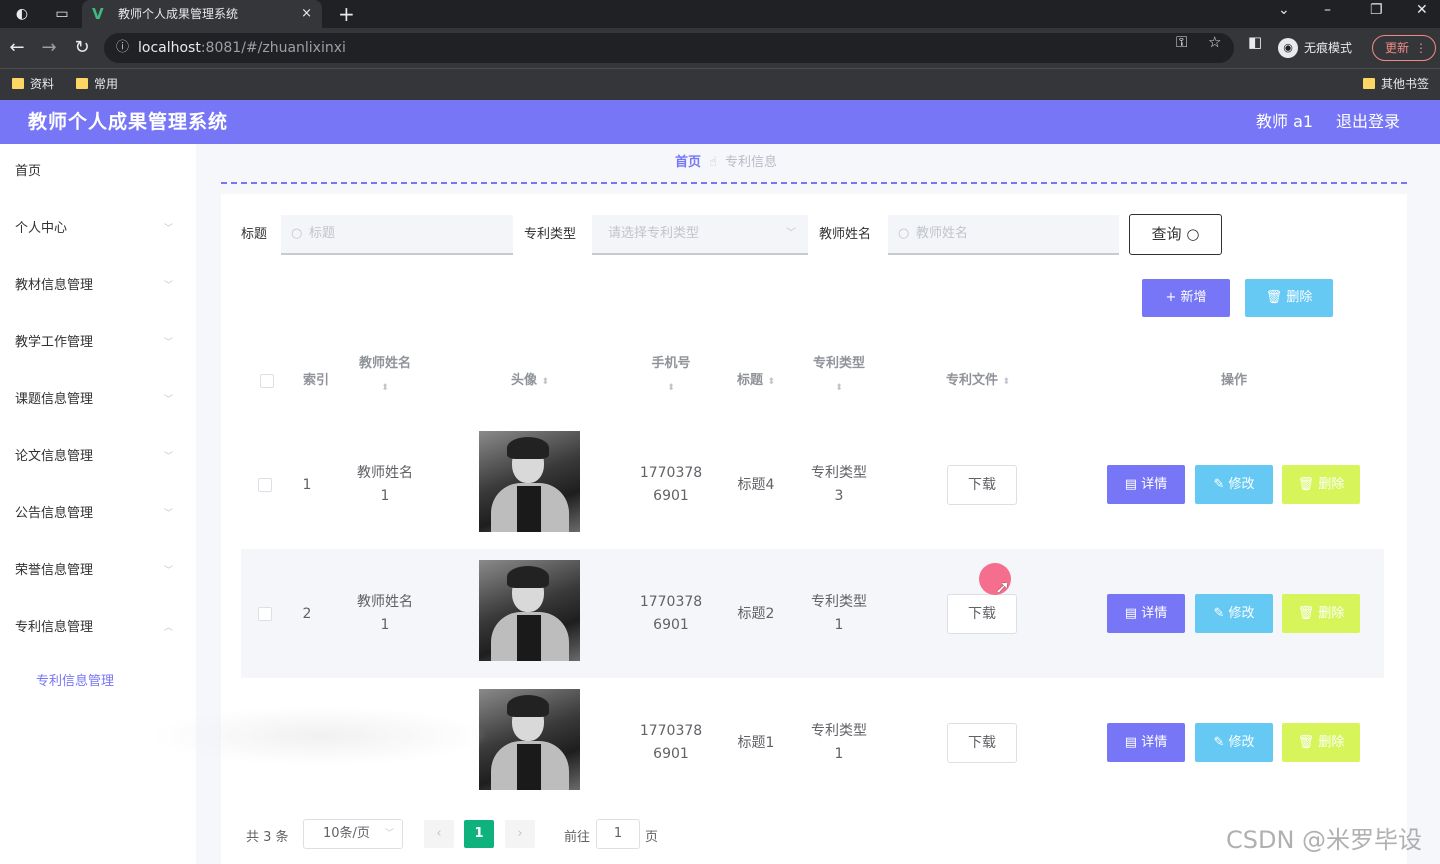 The width and height of the screenshot is (1440, 864). Describe the element at coordinates (479, 834) in the screenshot. I see `page-number-current: 1` at that location.